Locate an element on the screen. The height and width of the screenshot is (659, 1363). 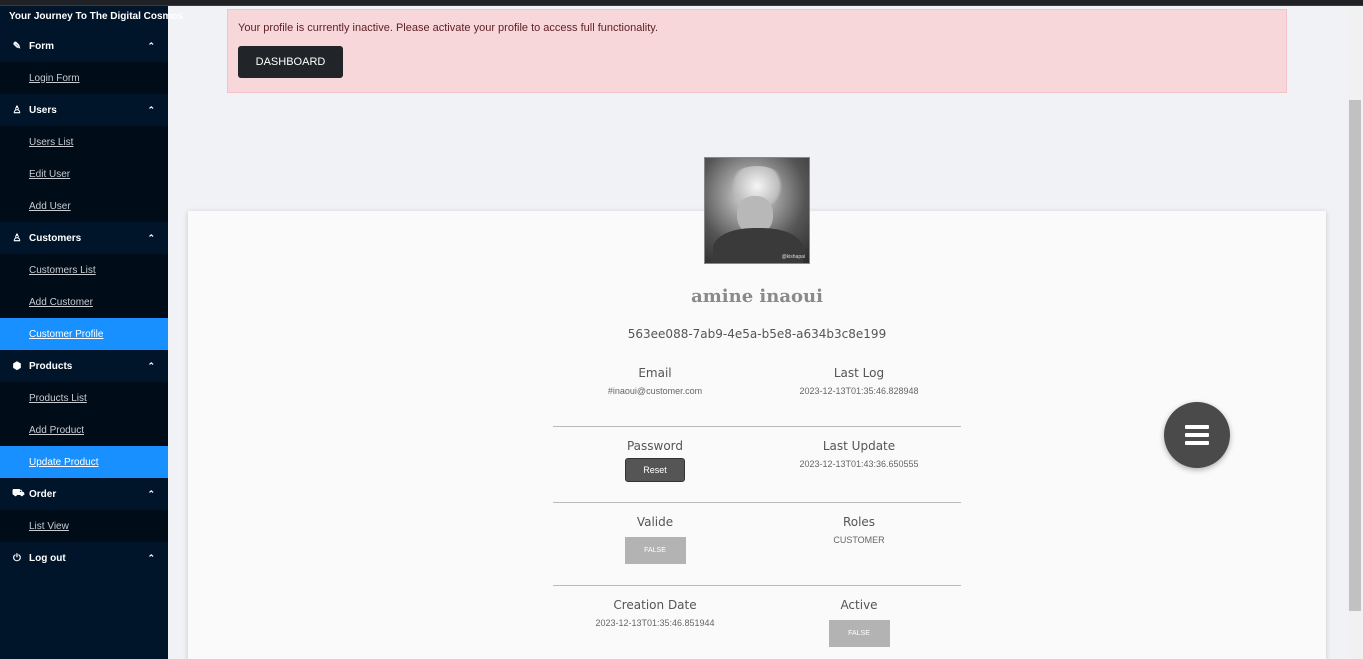
sidebar-group-users: ♙ Users ⌃ is located at coordinates (84, 110).